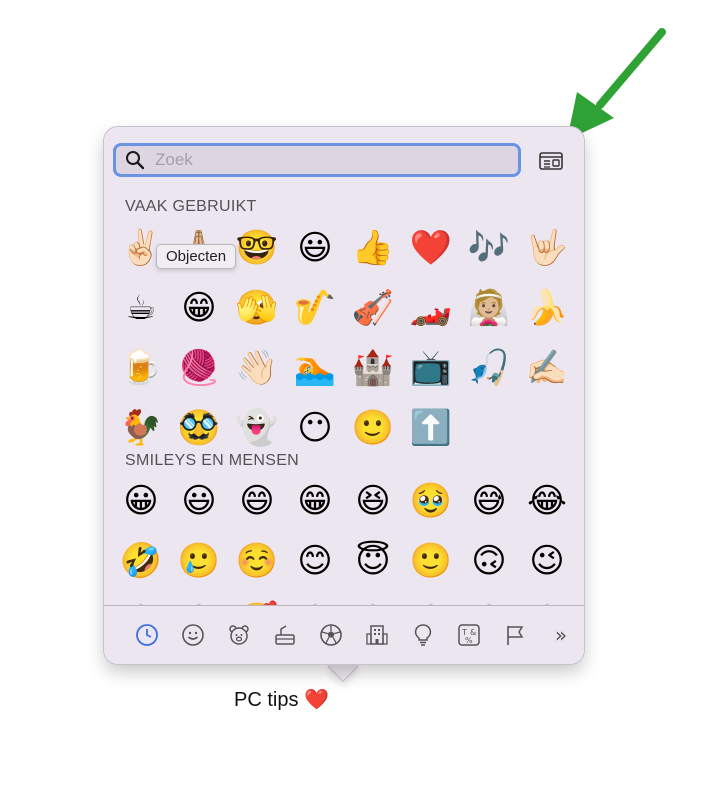 This screenshot has height=807, width=713. I want to click on character-viewer-icon, so click(551, 161).